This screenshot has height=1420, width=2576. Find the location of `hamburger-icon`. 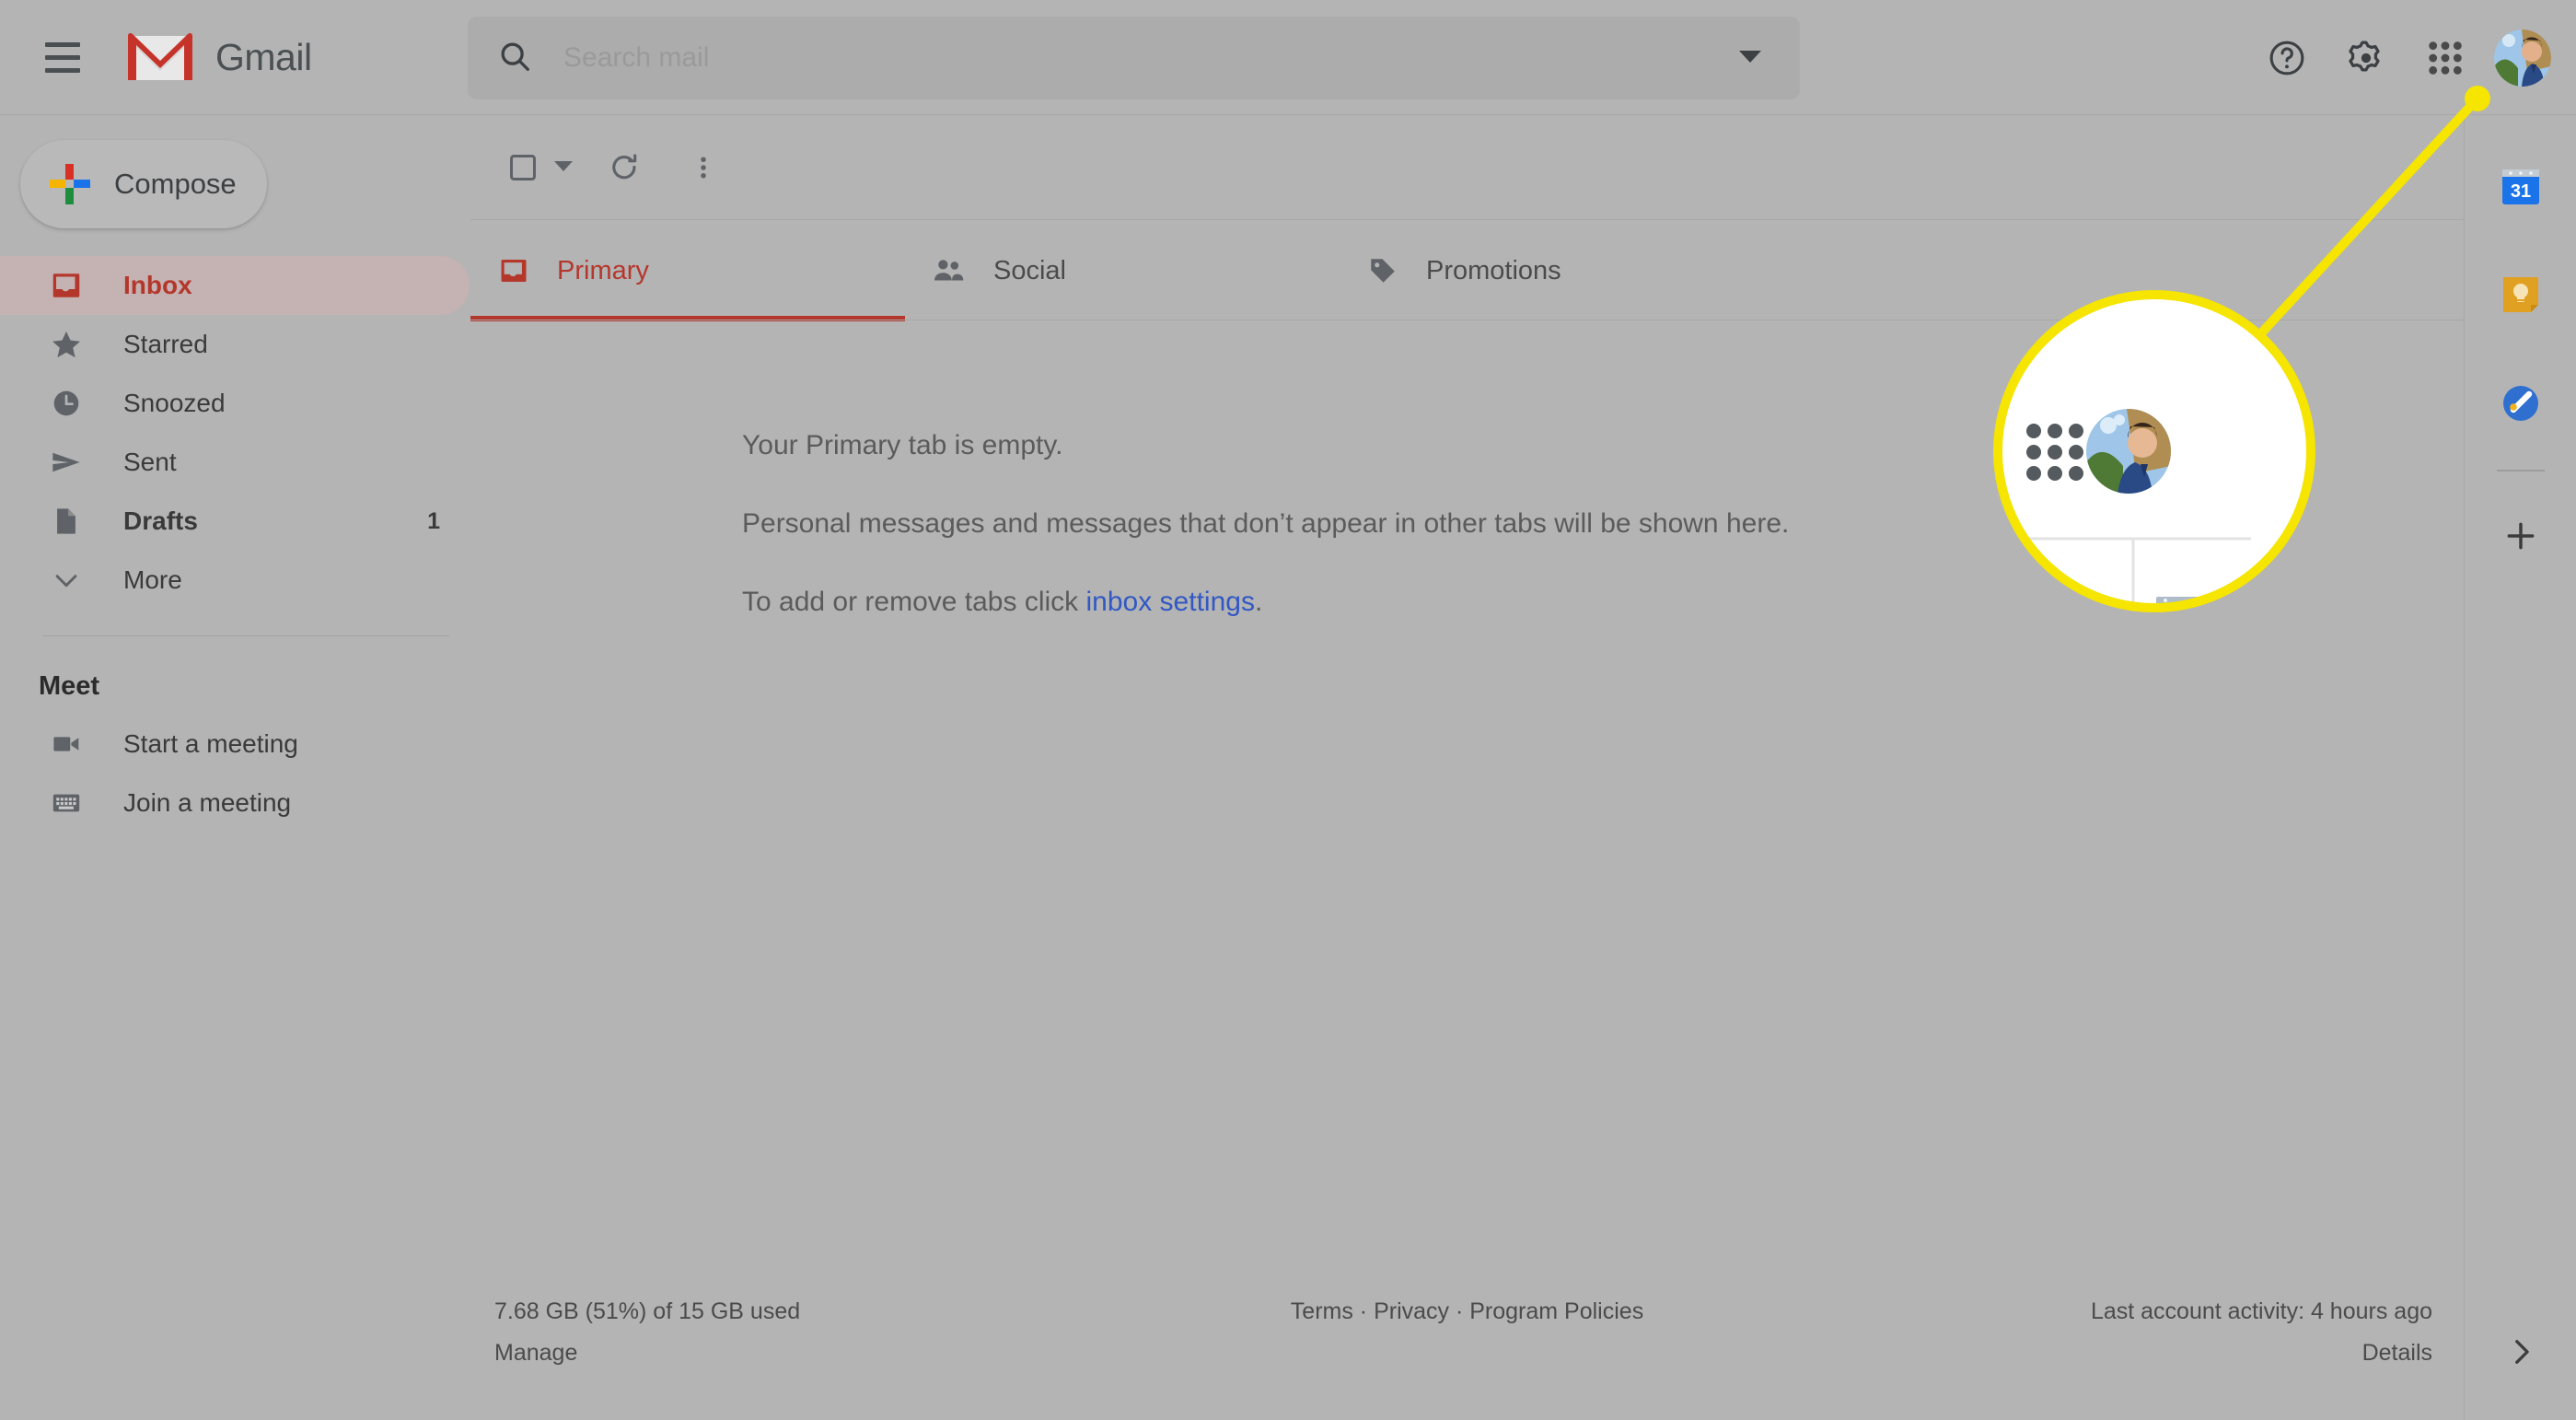

hamburger-icon is located at coordinates (63, 57).